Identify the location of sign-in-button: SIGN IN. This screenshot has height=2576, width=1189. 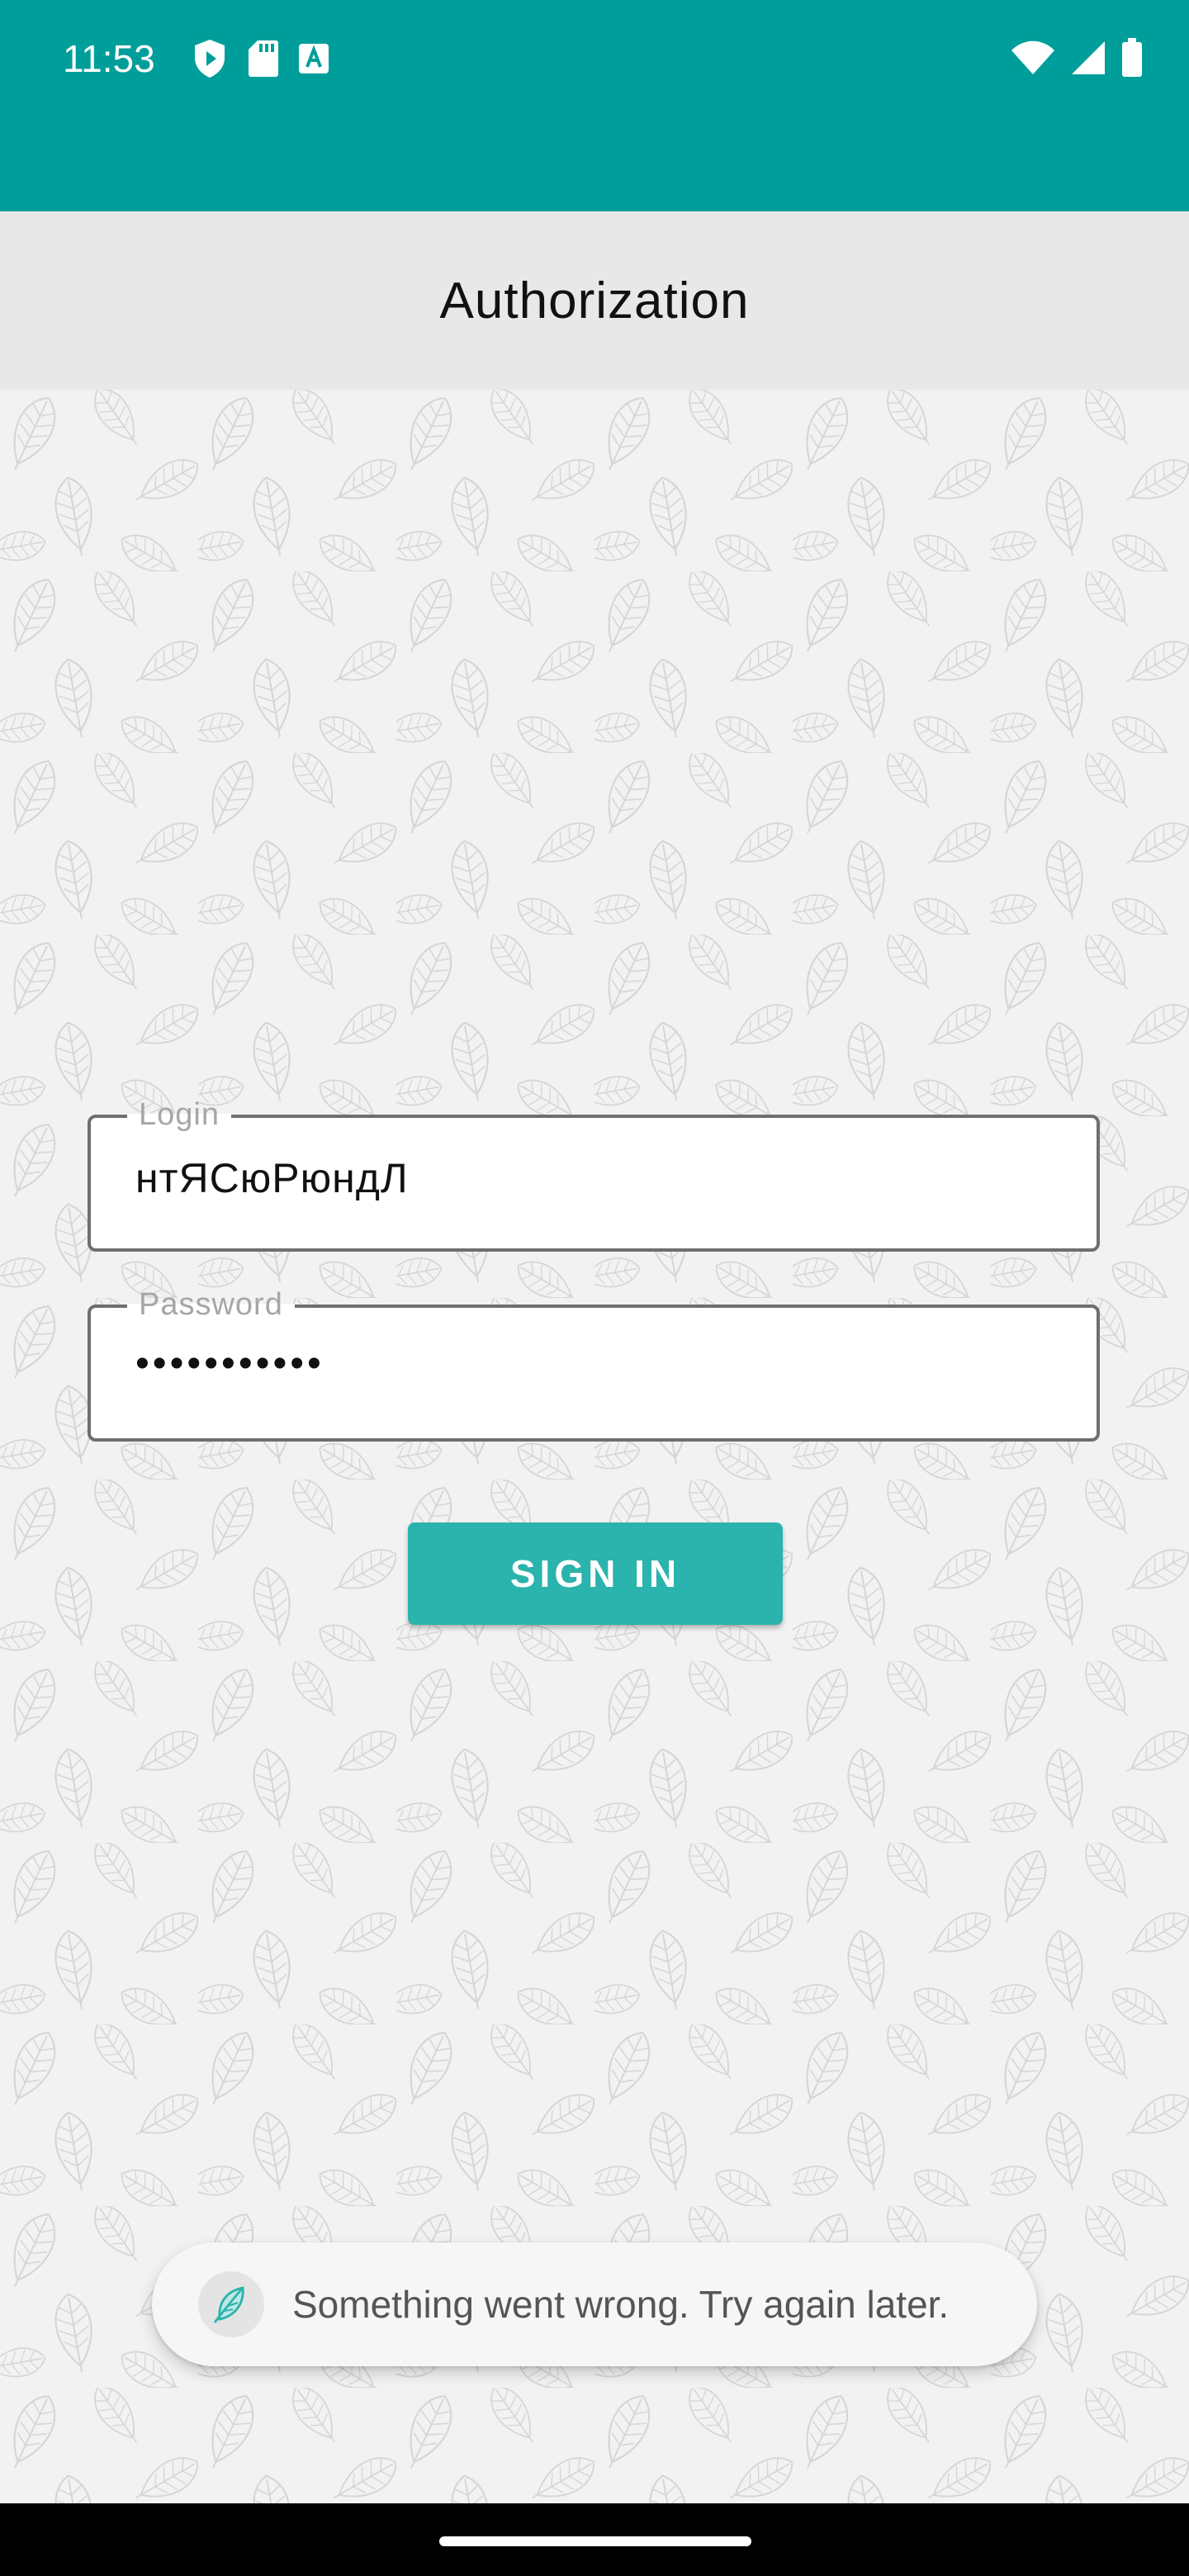
(595, 1573).